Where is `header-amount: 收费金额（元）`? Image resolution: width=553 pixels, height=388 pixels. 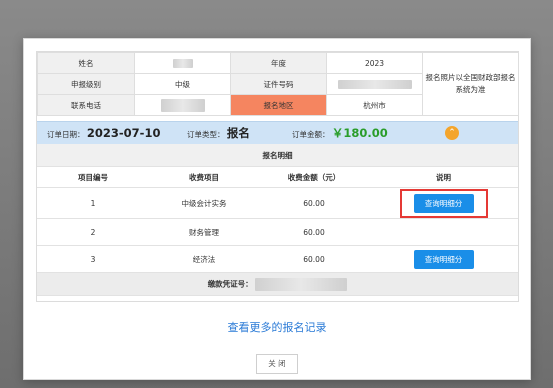
header-amount: 收费金额（元） is located at coordinates (314, 177).